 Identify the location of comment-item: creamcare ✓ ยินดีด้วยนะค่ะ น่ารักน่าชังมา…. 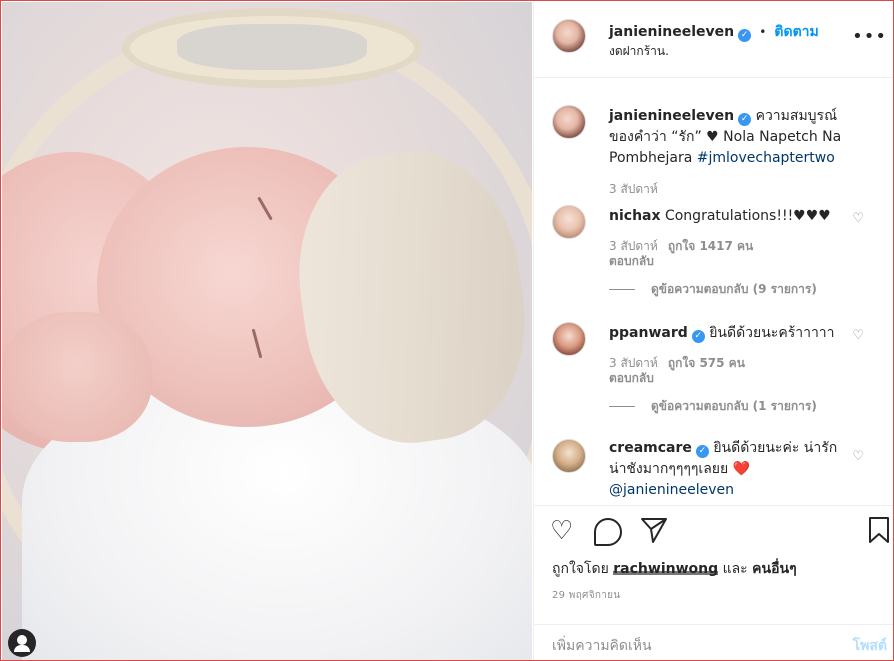
(717, 471).